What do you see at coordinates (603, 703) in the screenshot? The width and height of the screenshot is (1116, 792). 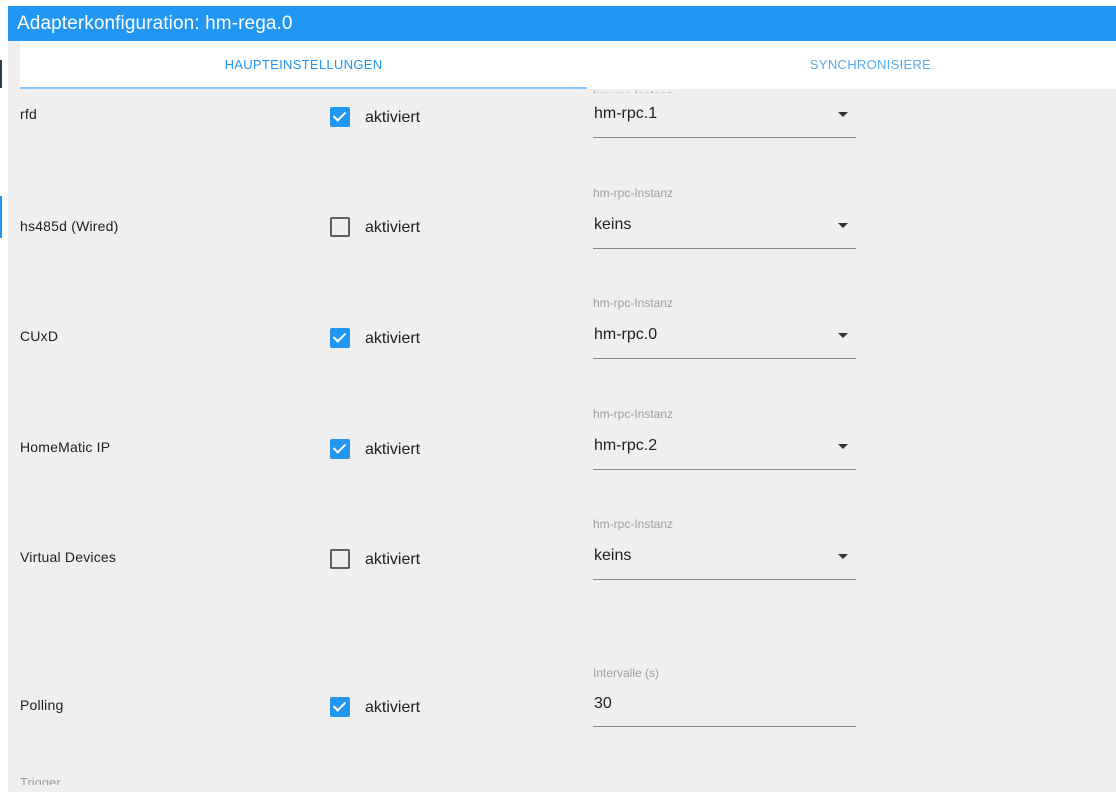 I see `input-value: 30` at bounding box center [603, 703].